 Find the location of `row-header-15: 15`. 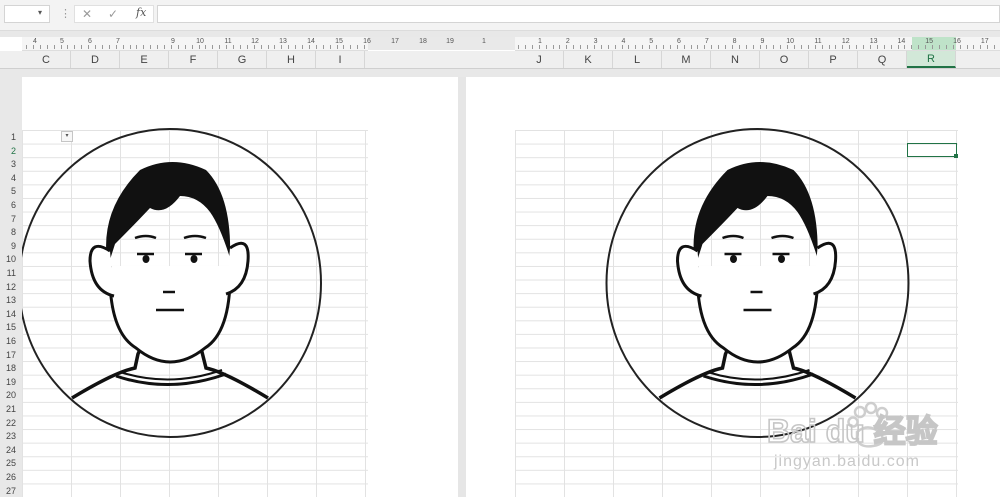

row-header-15: 15 is located at coordinates (9, 327).